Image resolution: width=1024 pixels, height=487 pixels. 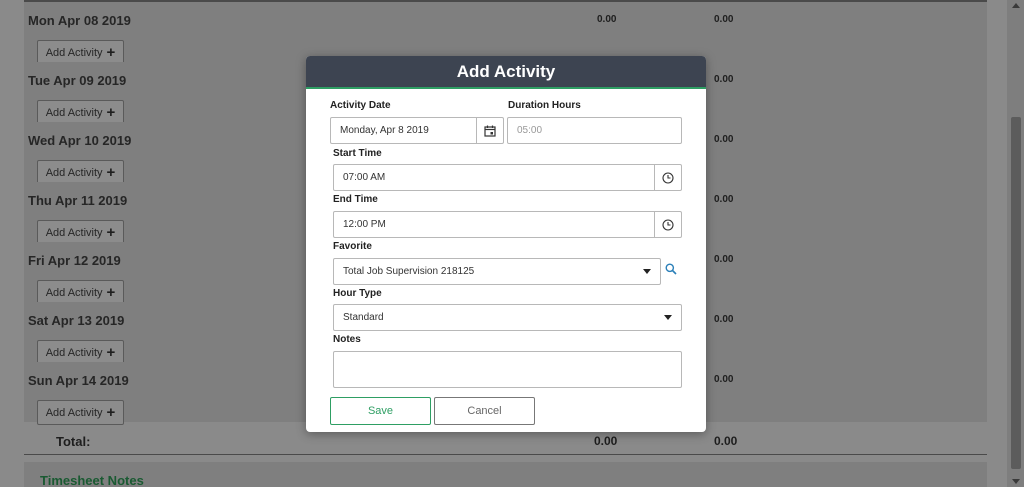 What do you see at coordinates (78, 380) in the screenshot?
I see `day-title: Sun Apr 14 2019` at bounding box center [78, 380].